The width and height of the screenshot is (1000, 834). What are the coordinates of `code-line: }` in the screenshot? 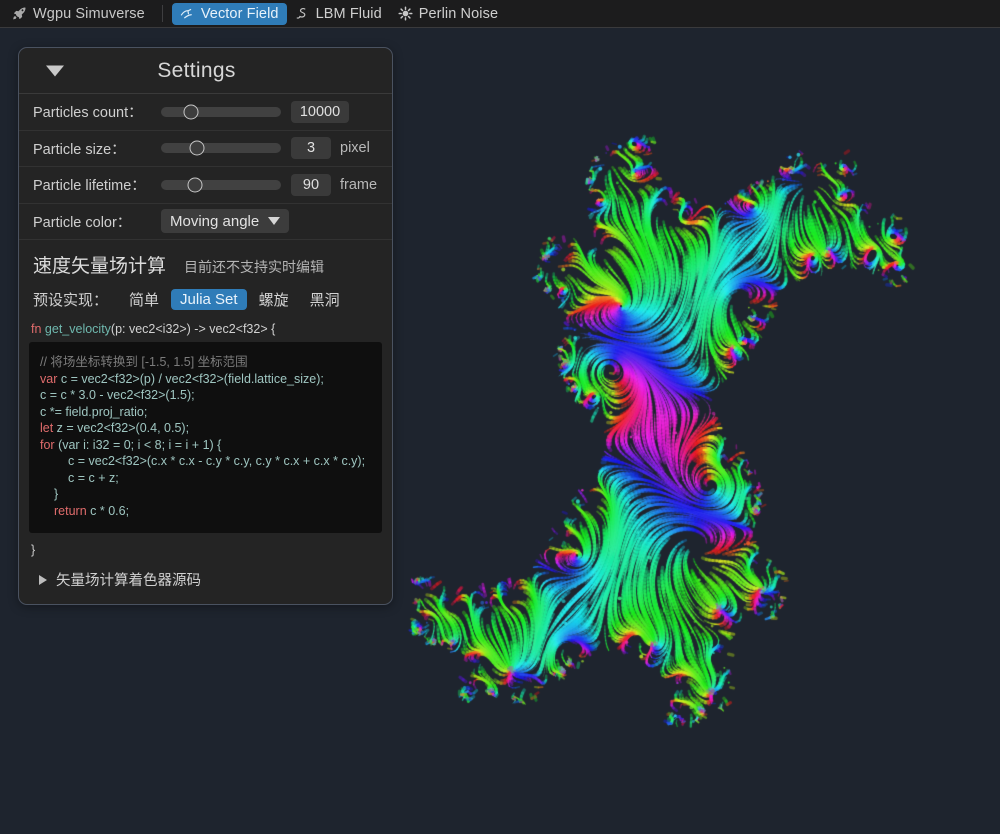 It's located at (56, 494).